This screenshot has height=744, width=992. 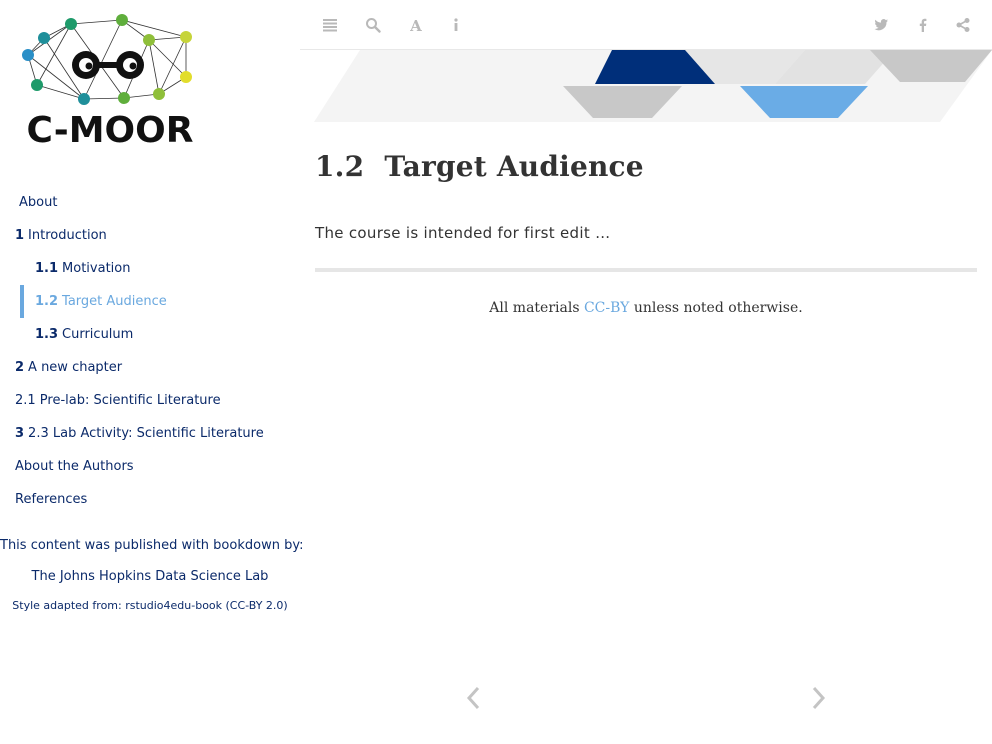 I want to click on toc-item-label: Introduction, so click(x=67, y=235).